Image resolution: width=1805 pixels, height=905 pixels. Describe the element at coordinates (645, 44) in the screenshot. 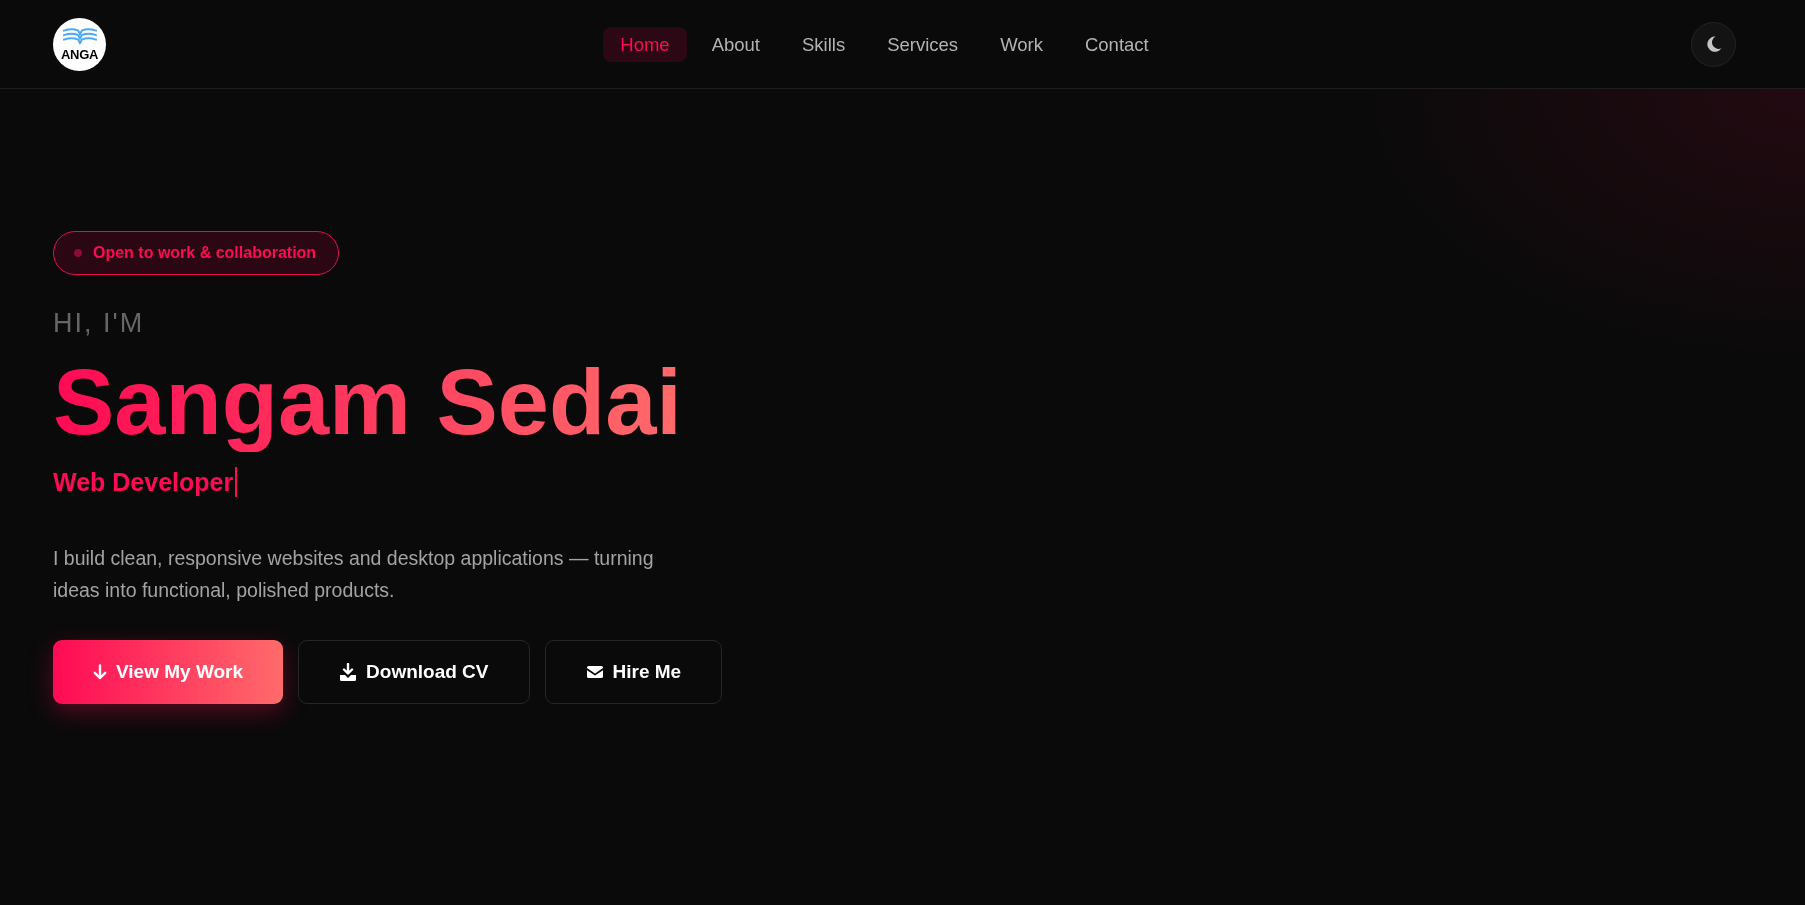

I see `nav-link: Home` at that location.